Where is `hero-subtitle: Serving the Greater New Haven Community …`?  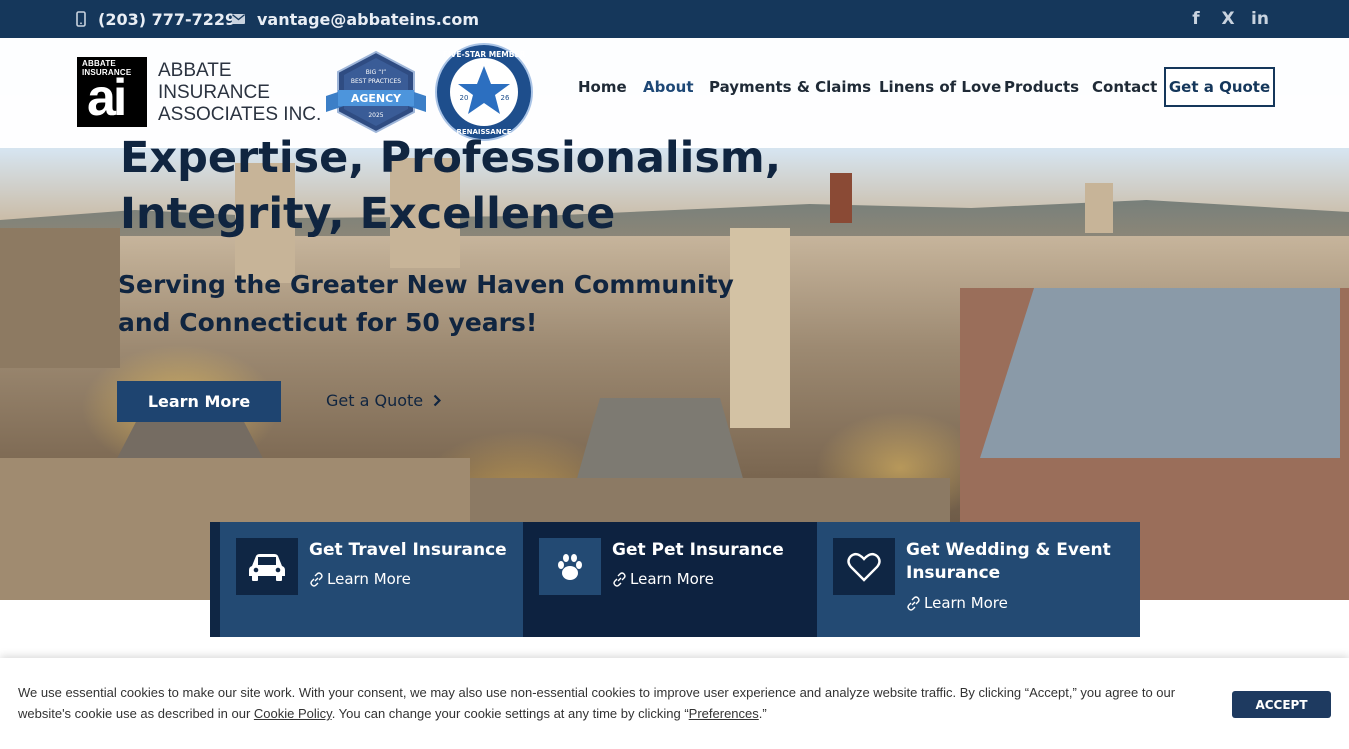 hero-subtitle: Serving the Greater New Haven Community … is located at coordinates (426, 303).